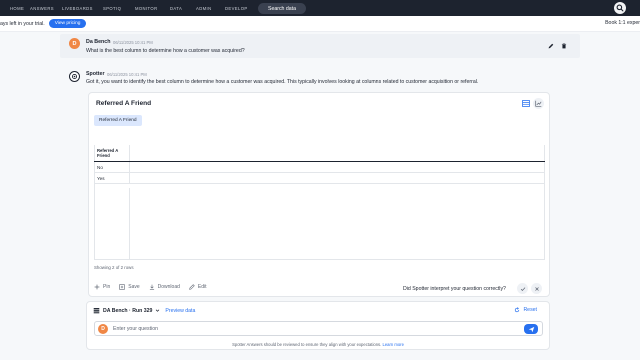 The width and height of the screenshot is (640, 360). I want to click on column-header: Referred A Friend, so click(112, 153).